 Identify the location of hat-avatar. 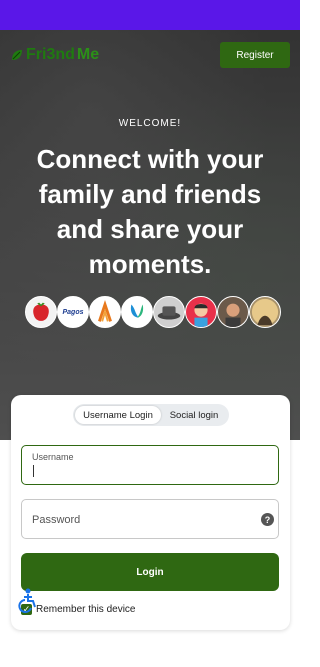
(169, 312).